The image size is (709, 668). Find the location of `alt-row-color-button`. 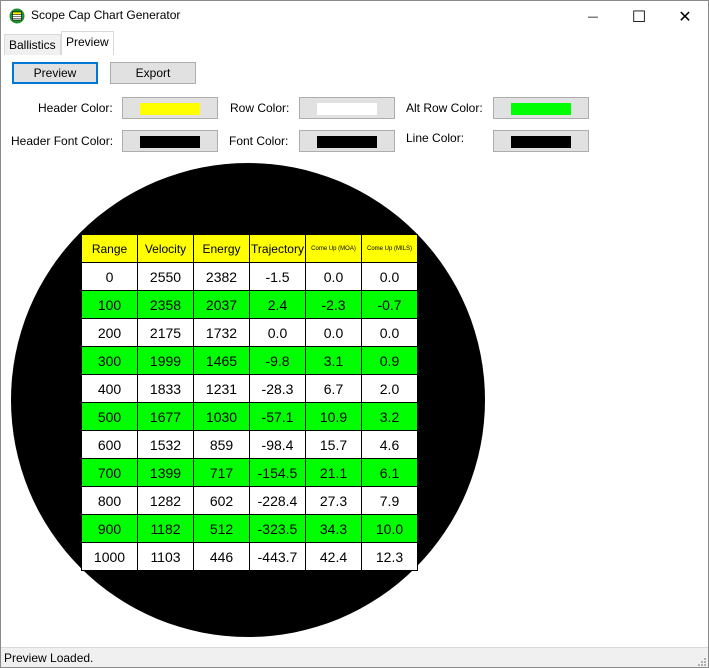

alt-row-color-button is located at coordinates (541, 108).